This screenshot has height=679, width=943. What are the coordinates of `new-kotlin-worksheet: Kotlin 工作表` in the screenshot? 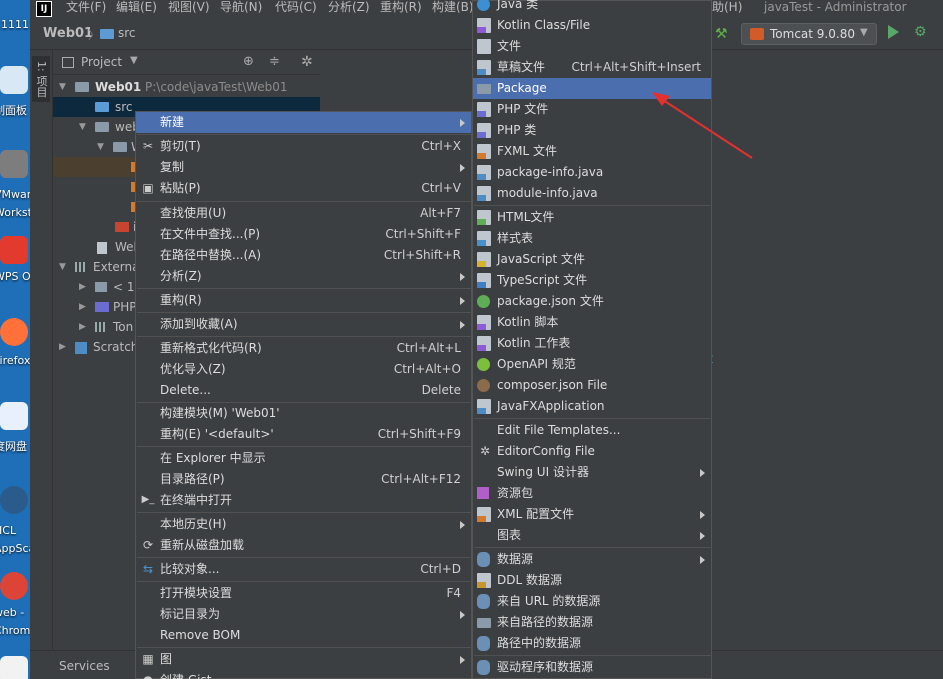 It's located at (592, 343).